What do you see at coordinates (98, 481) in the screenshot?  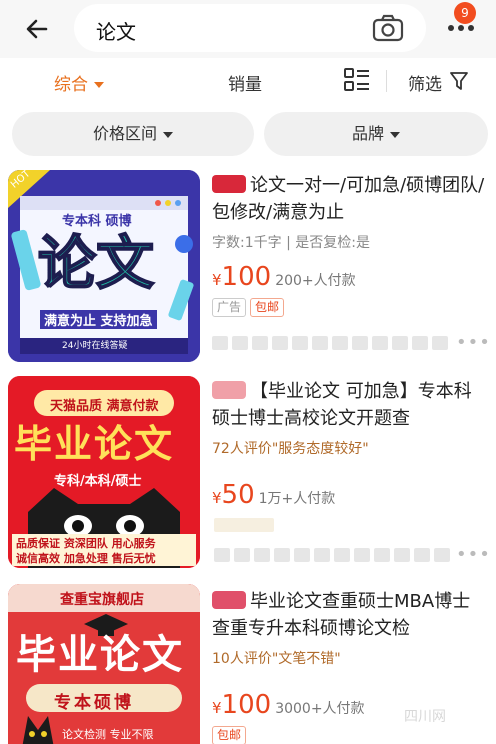 I see `thumb-subtitle: 专科/本科/硕士` at bounding box center [98, 481].